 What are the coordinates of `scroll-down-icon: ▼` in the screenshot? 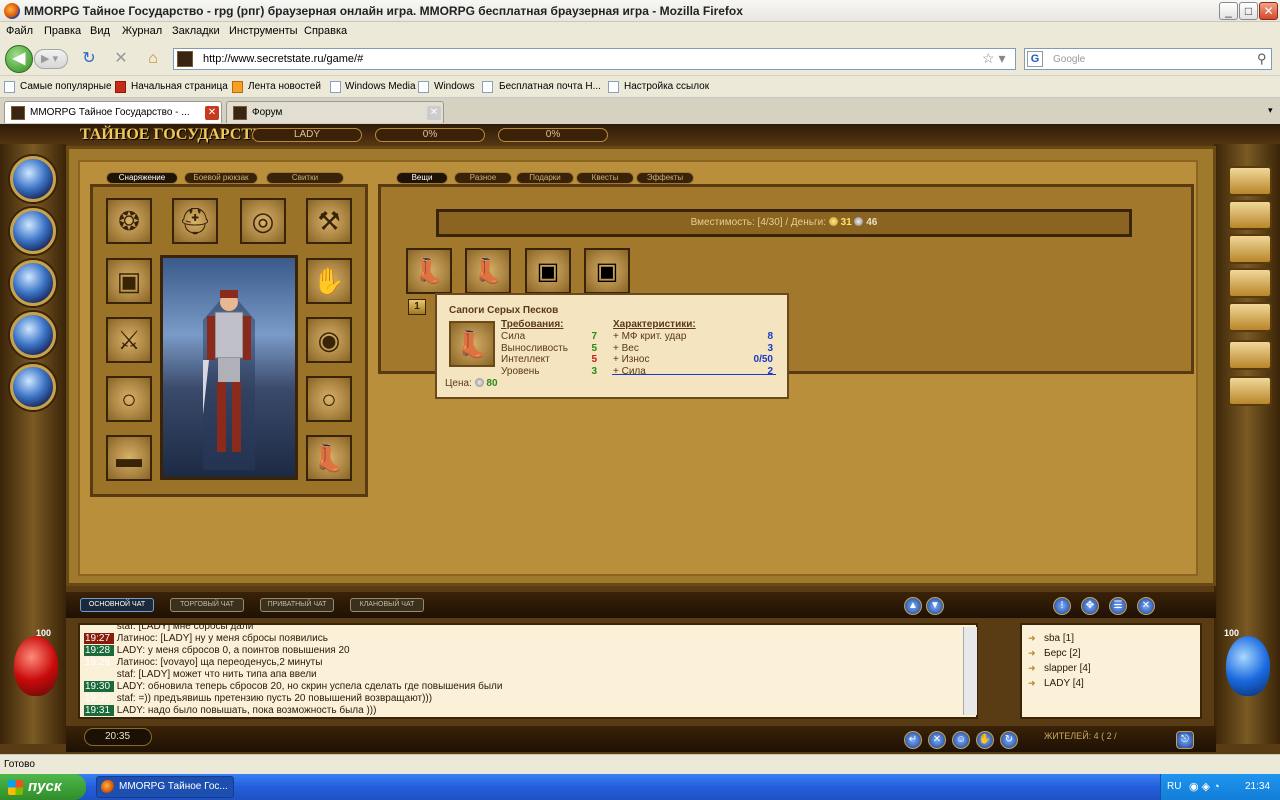 It's located at (935, 606).